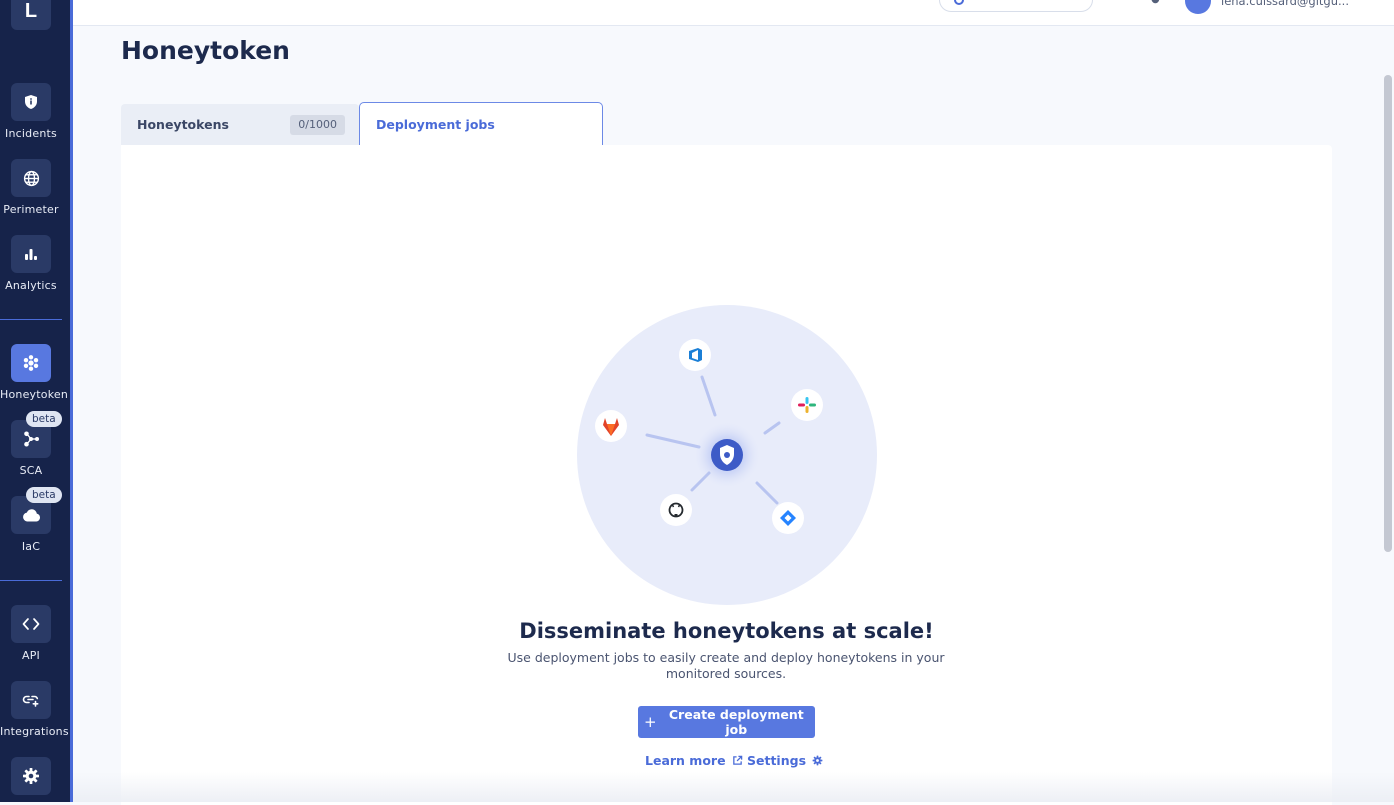 This screenshot has height=805, width=1394. I want to click on tab-honeytokens: Honeytokens 0/1000, so click(240, 124).